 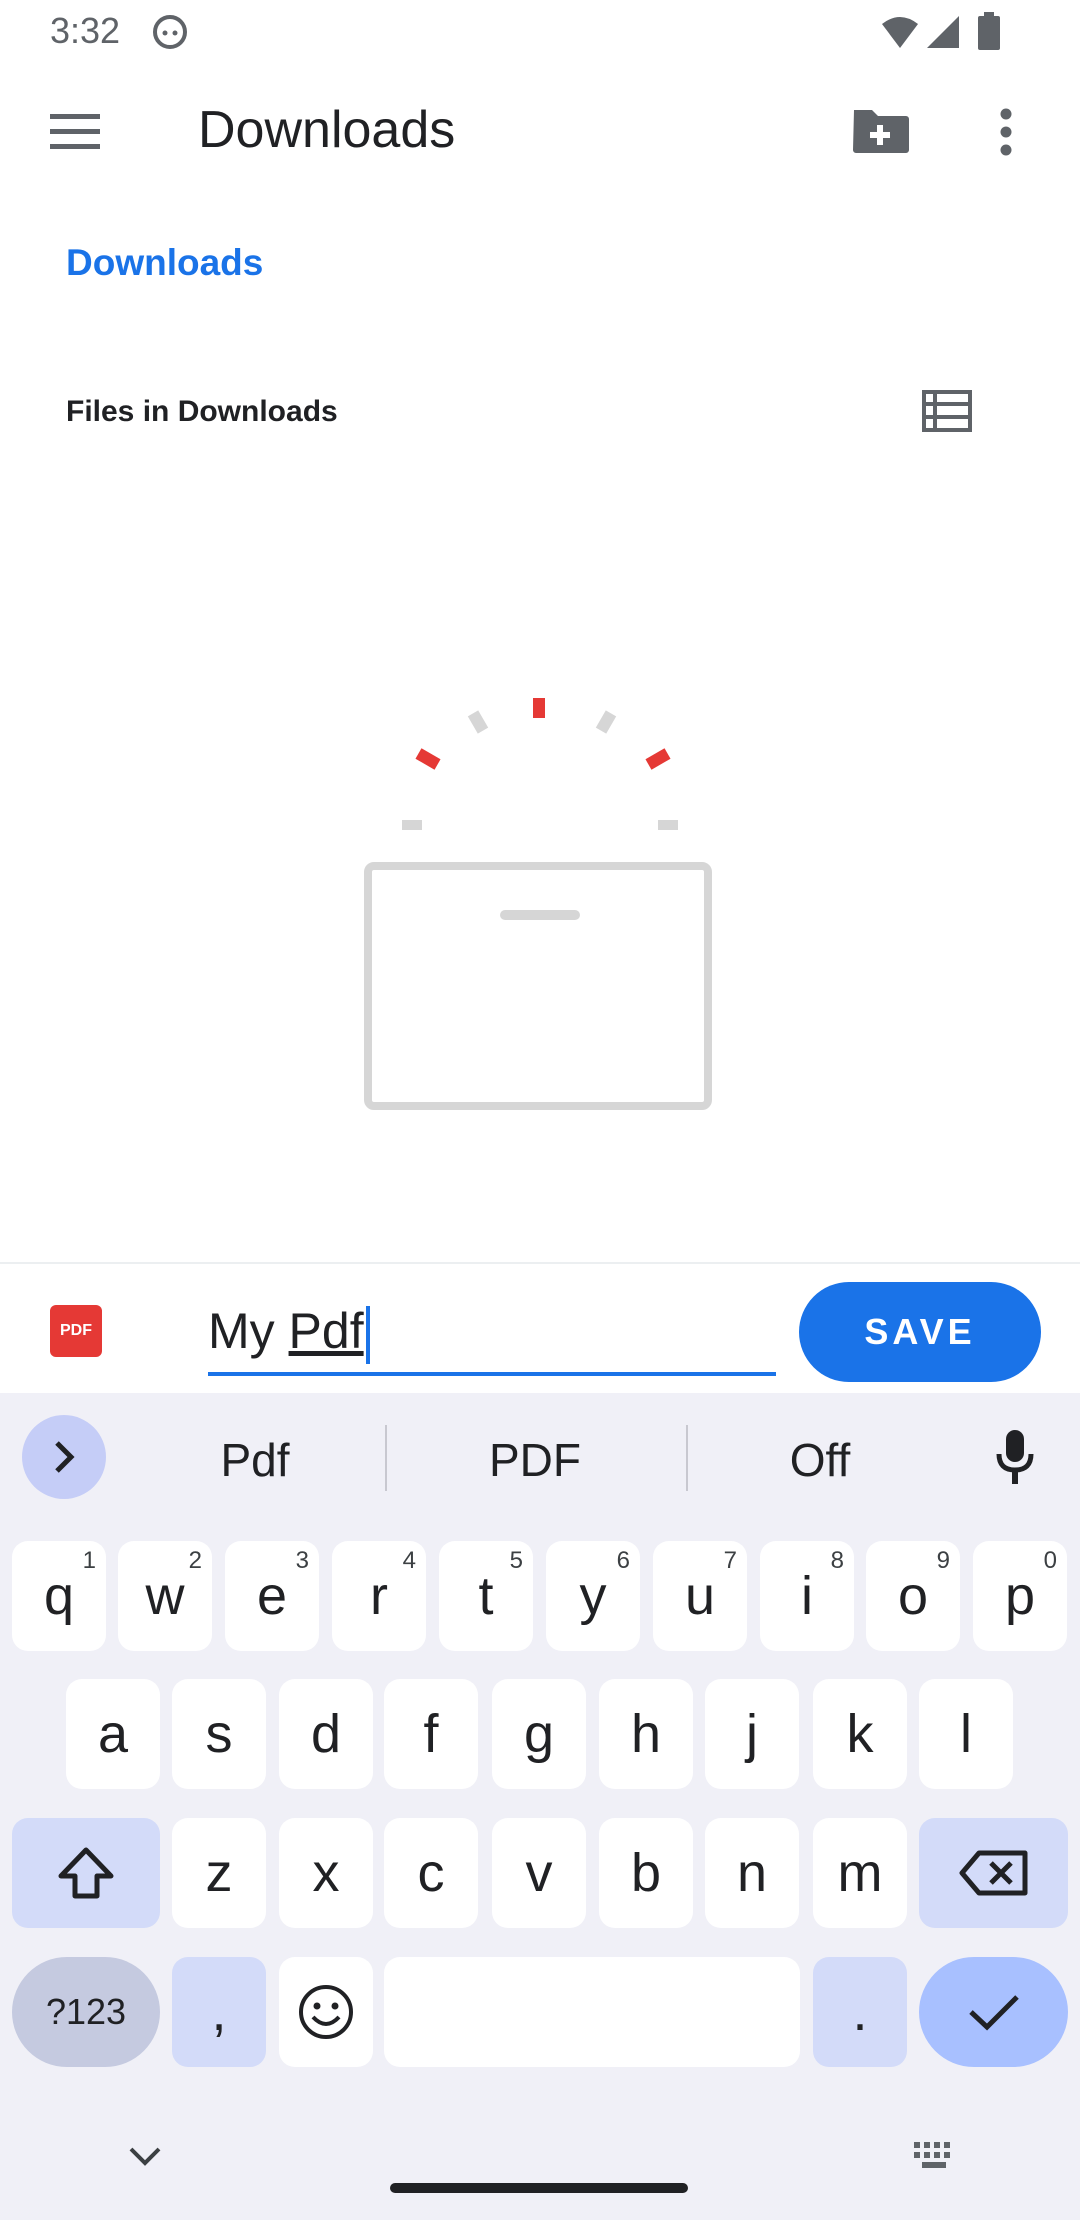 I want to click on menu-icon, so click(x=77, y=132).